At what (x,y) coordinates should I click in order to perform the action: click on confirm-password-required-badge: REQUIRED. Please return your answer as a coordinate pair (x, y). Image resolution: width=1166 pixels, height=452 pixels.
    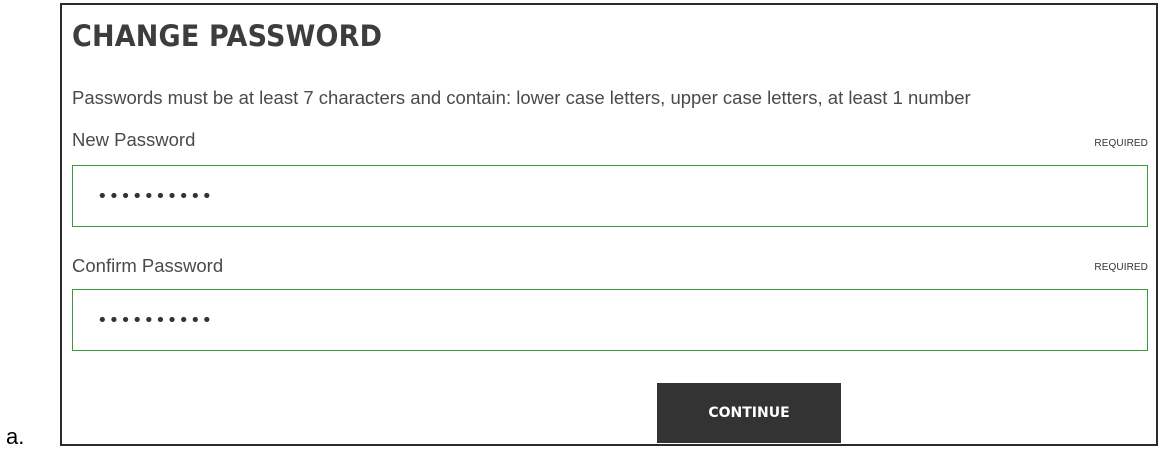
    Looking at the image, I should click on (1121, 267).